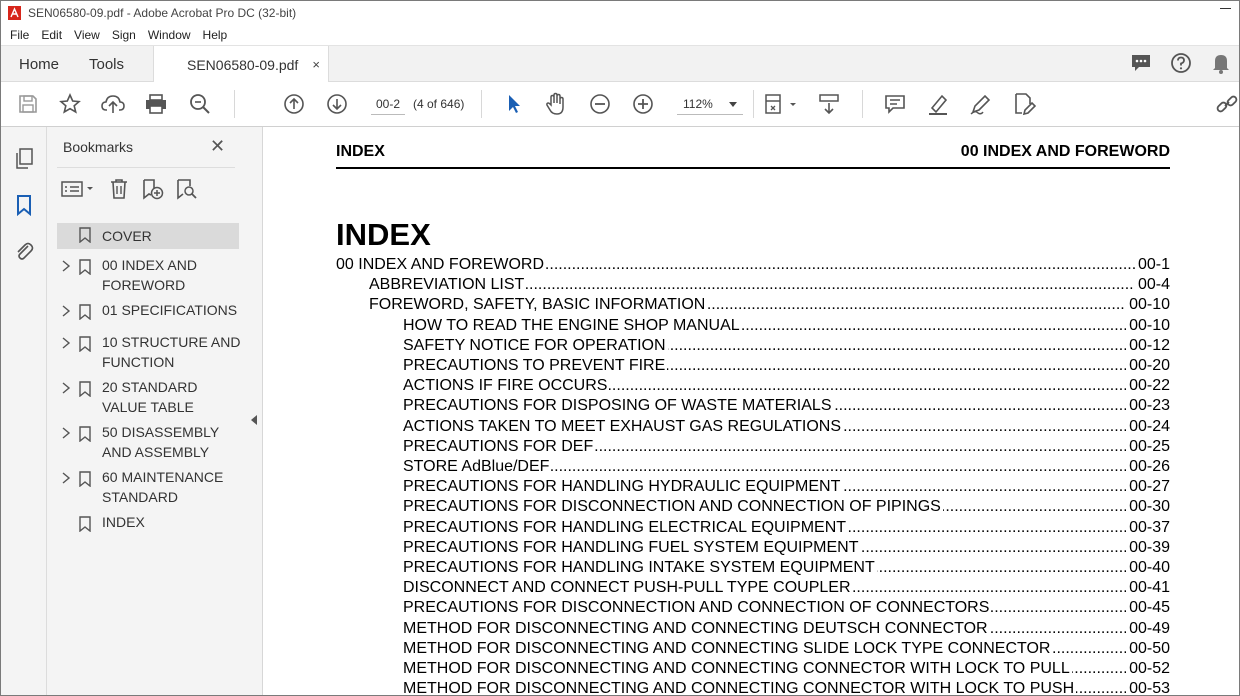 The height and width of the screenshot is (696, 1240). What do you see at coordinates (895, 104) in the screenshot?
I see `comment-icon` at bounding box center [895, 104].